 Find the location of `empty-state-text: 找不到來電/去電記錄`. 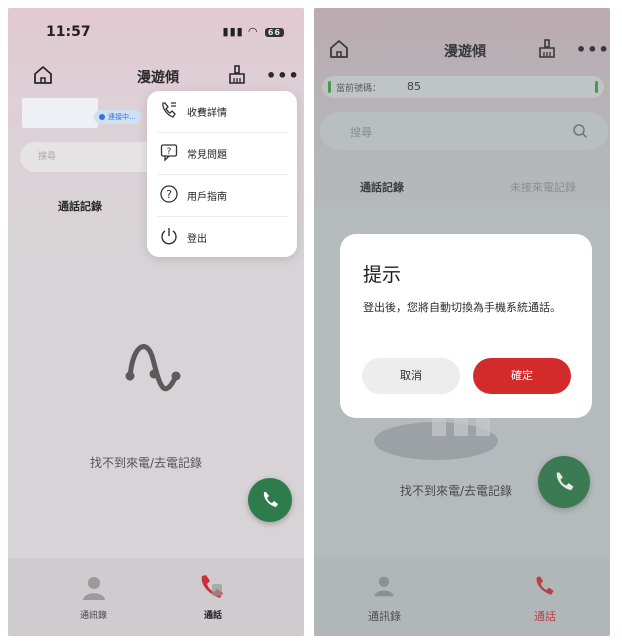

empty-state-text: 找不到來電/去電記錄 is located at coordinates (146, 463).